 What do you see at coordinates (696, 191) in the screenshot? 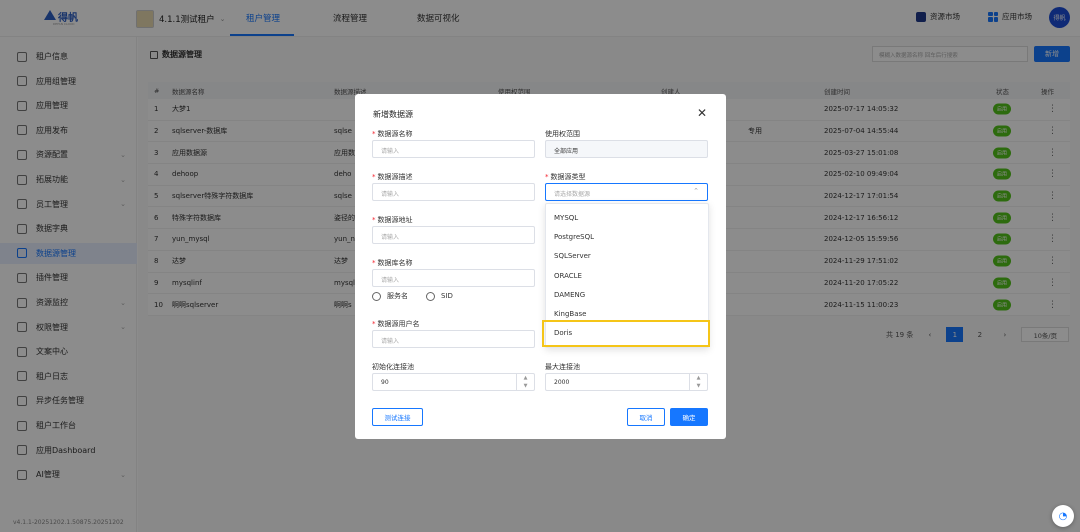
I see `chevron-up-icon: ⌃` at bounding box center [696, 191].